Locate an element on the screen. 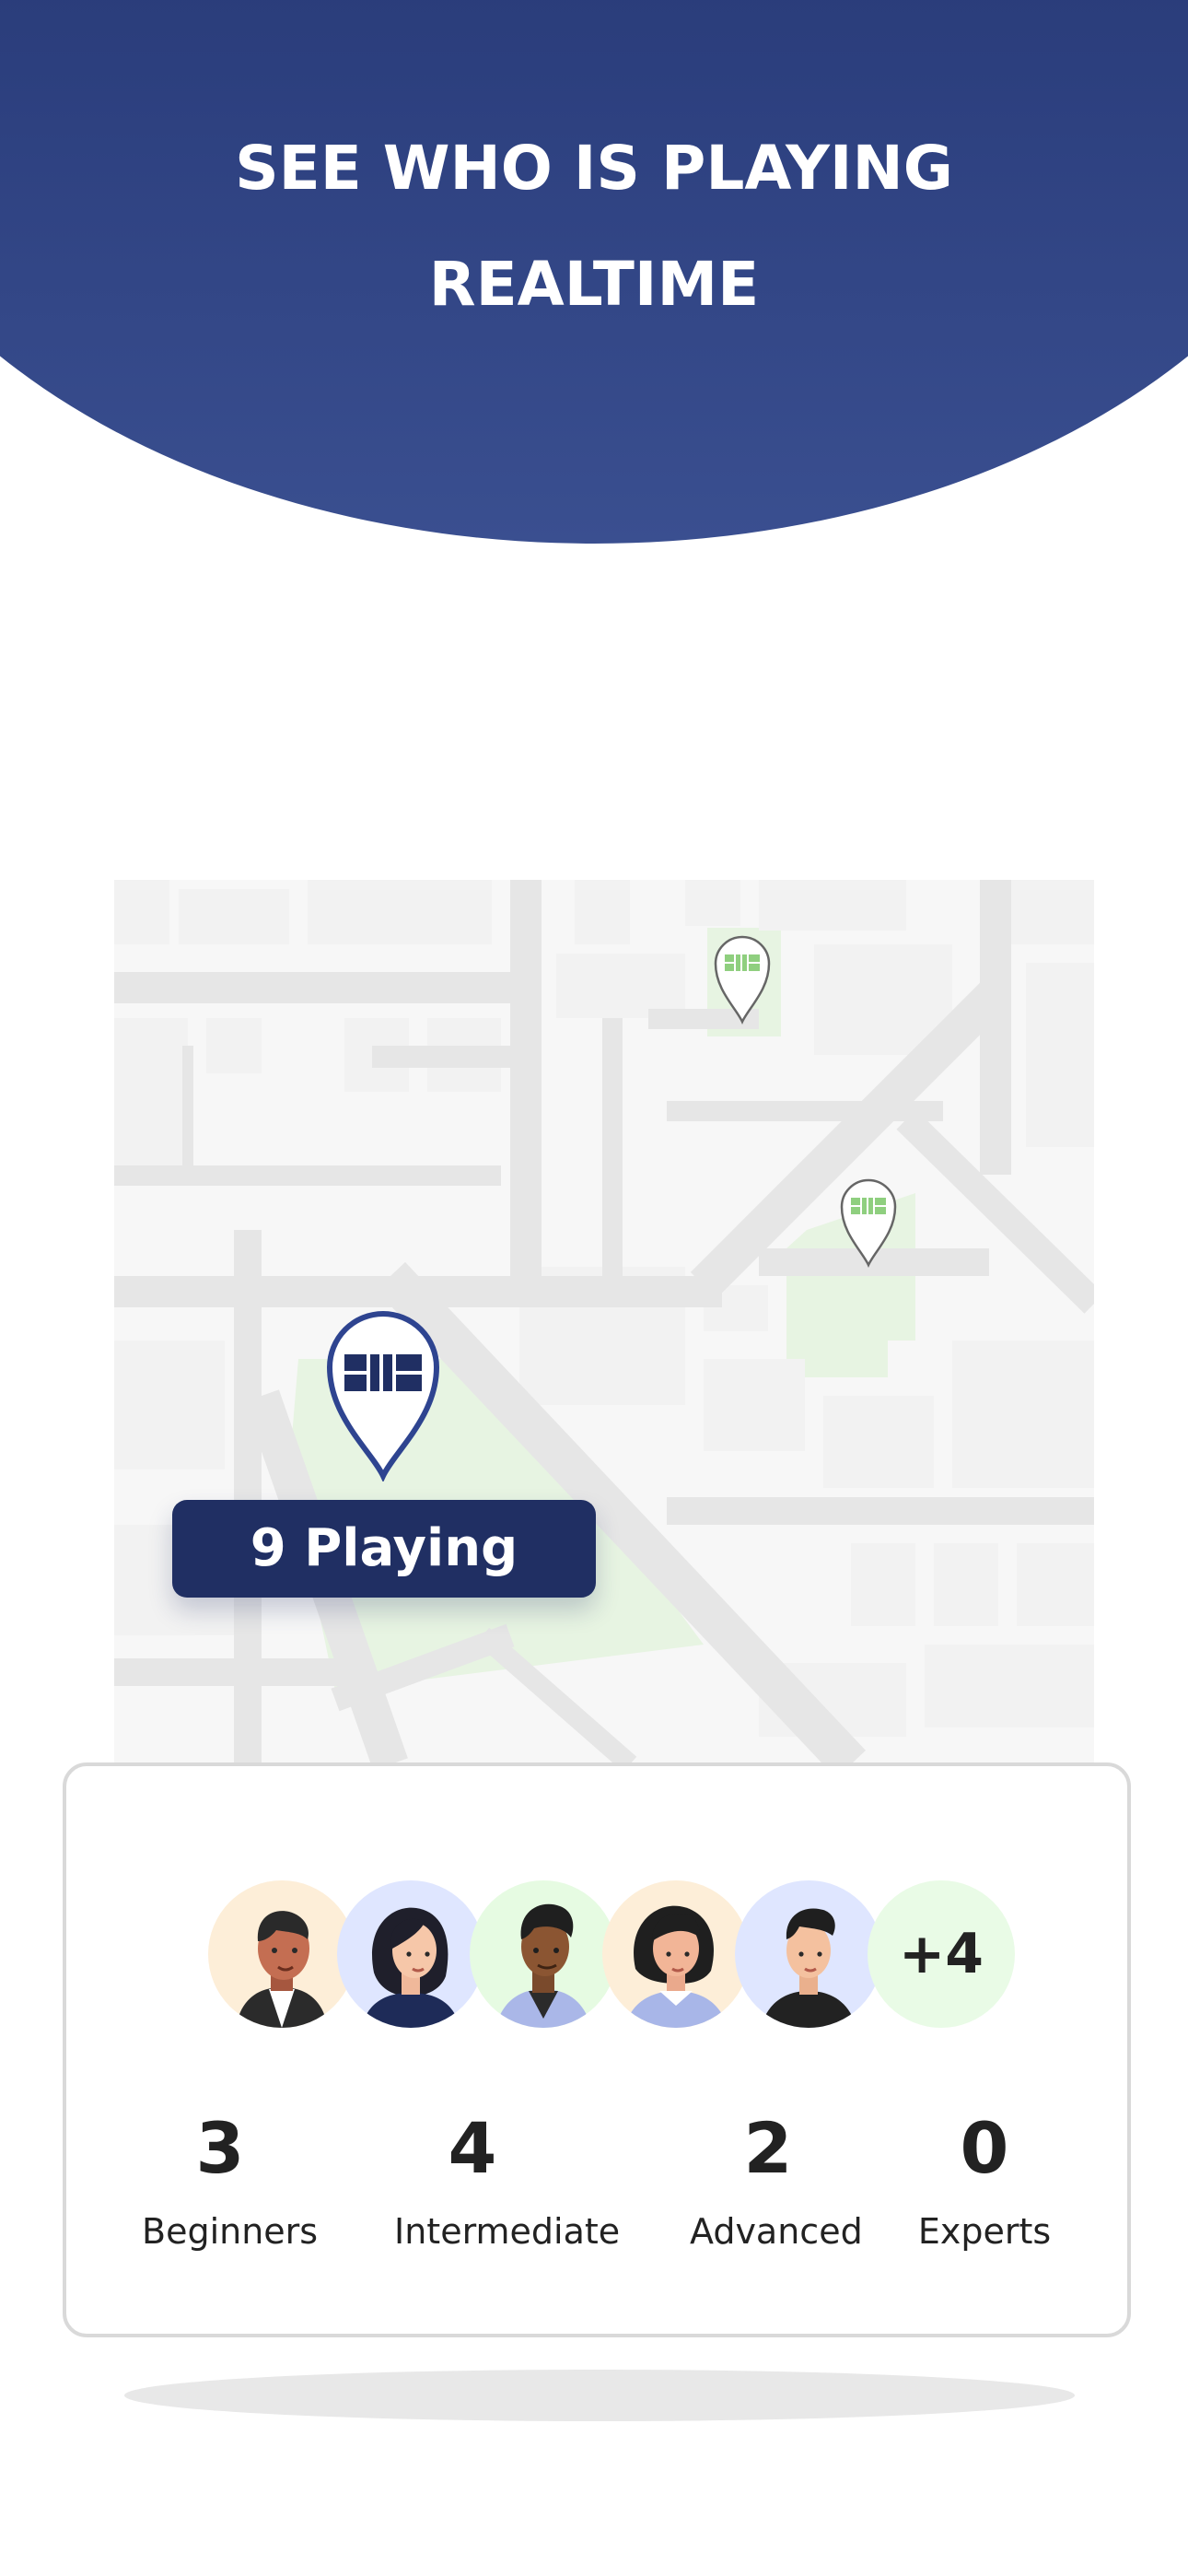  stat-label: Beginners is located at coordinates (230, 2231).